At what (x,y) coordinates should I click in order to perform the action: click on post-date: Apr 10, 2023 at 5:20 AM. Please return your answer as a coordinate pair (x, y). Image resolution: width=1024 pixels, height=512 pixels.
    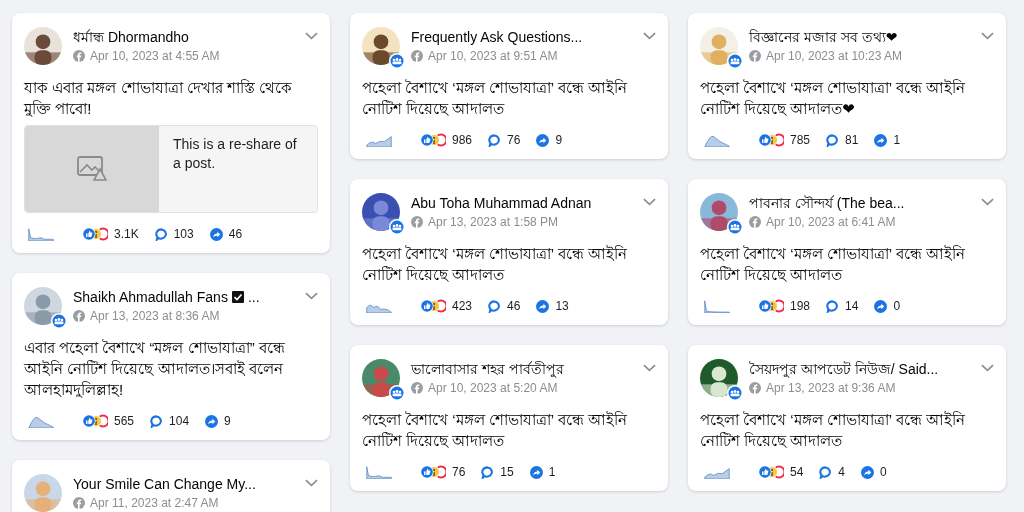
    Looking at the image, I should click on (493, 388).